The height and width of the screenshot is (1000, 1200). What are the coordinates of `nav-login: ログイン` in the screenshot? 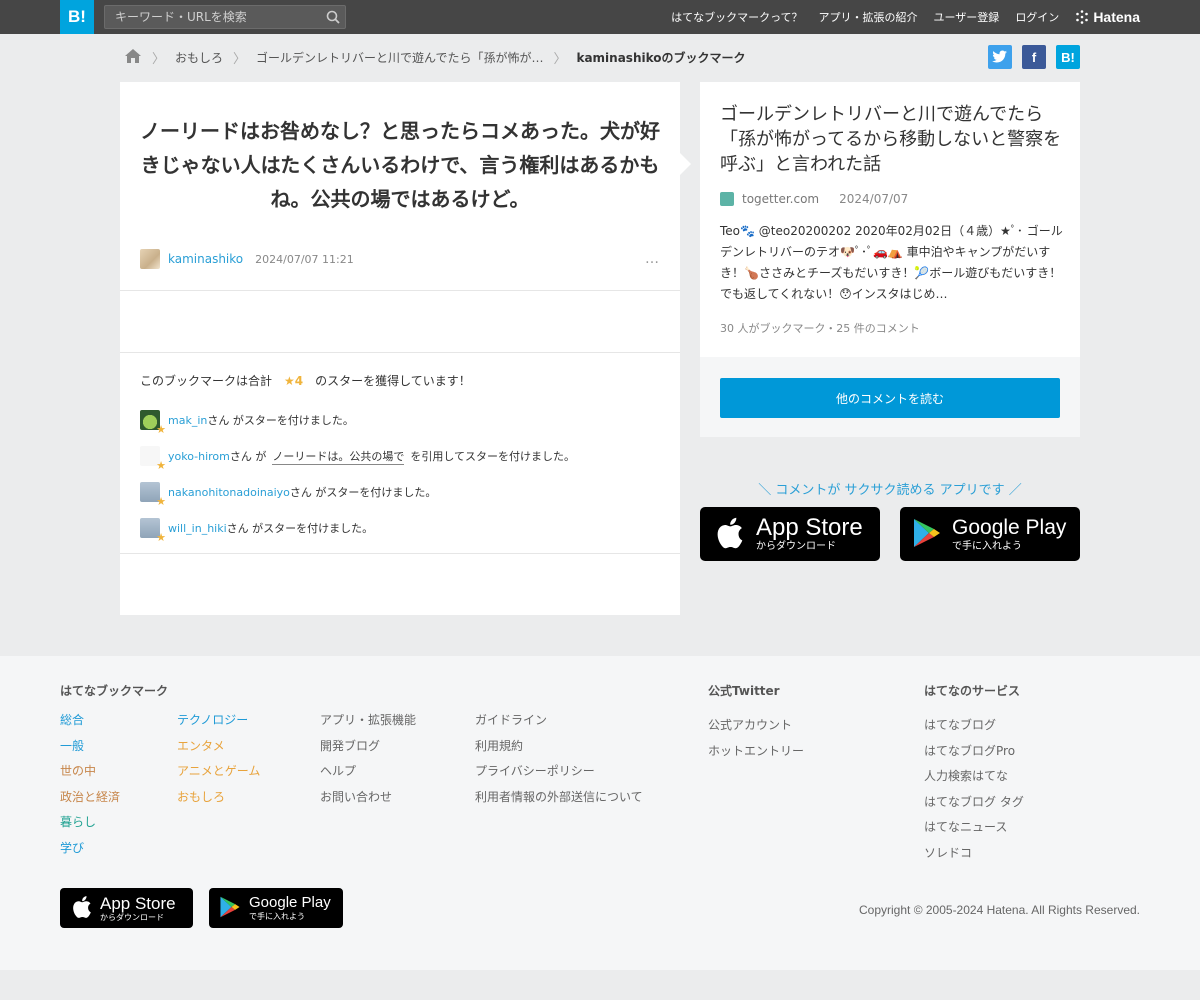 It's located at (1037, 17).